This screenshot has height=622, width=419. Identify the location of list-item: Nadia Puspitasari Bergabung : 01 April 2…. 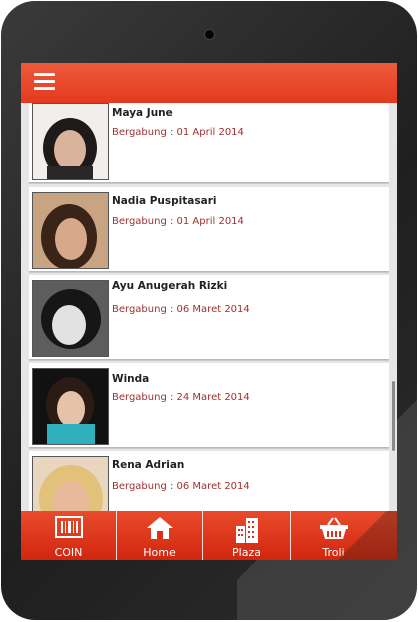
(209, 229).